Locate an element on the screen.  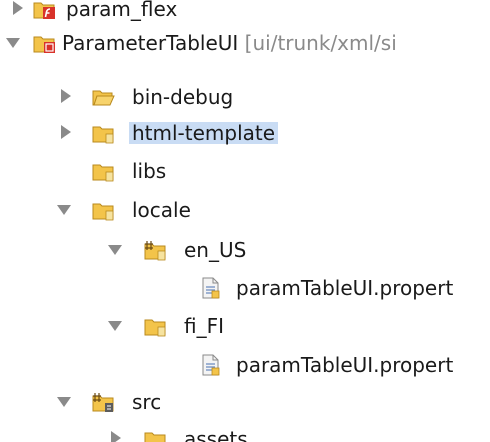
flex-project-icon is located at coordinates (44, 10).